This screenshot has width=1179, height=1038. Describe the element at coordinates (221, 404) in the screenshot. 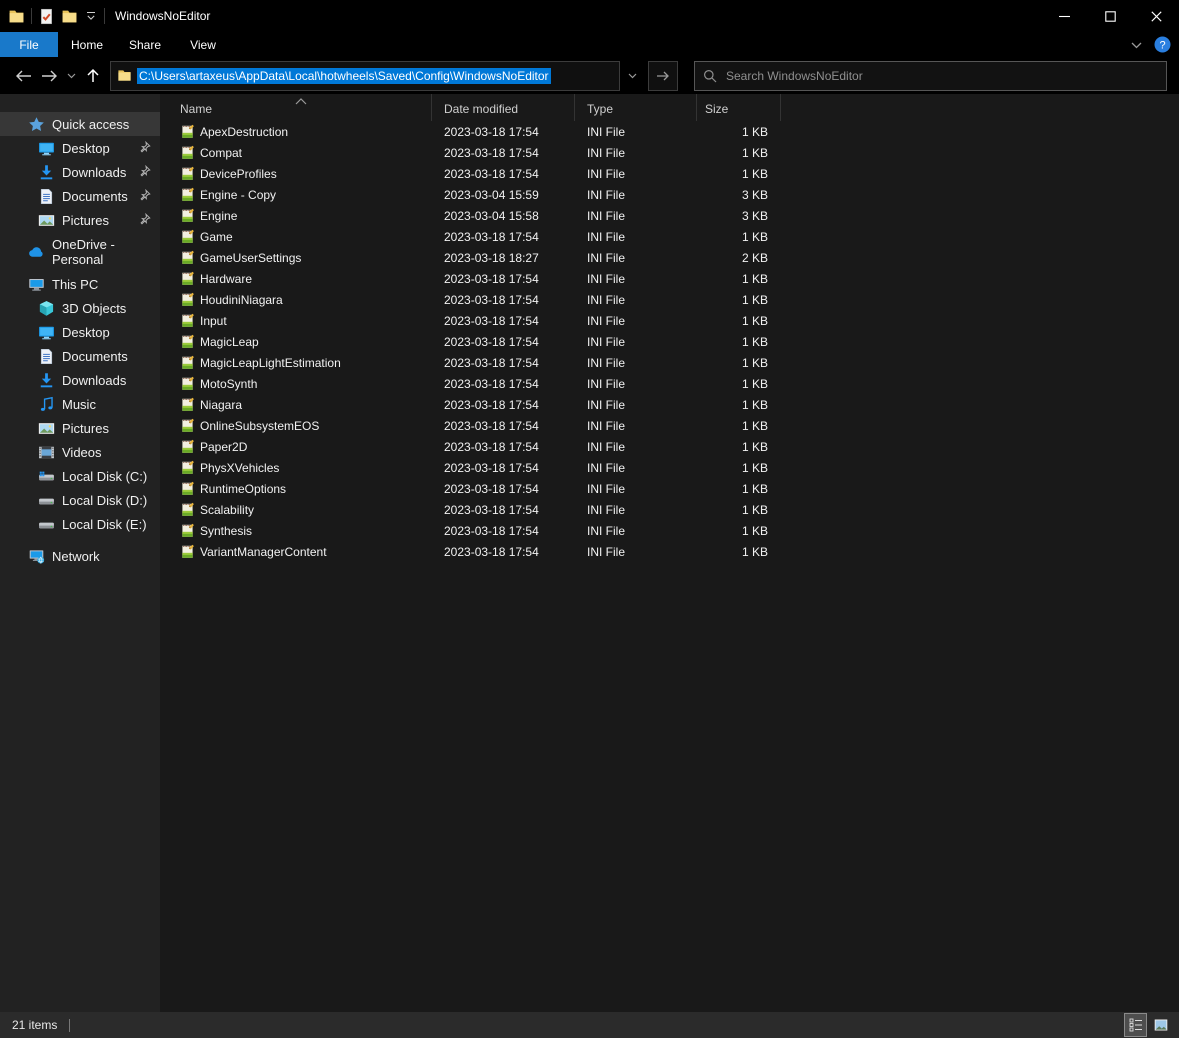

I see `file-name: Niagara` at that location.